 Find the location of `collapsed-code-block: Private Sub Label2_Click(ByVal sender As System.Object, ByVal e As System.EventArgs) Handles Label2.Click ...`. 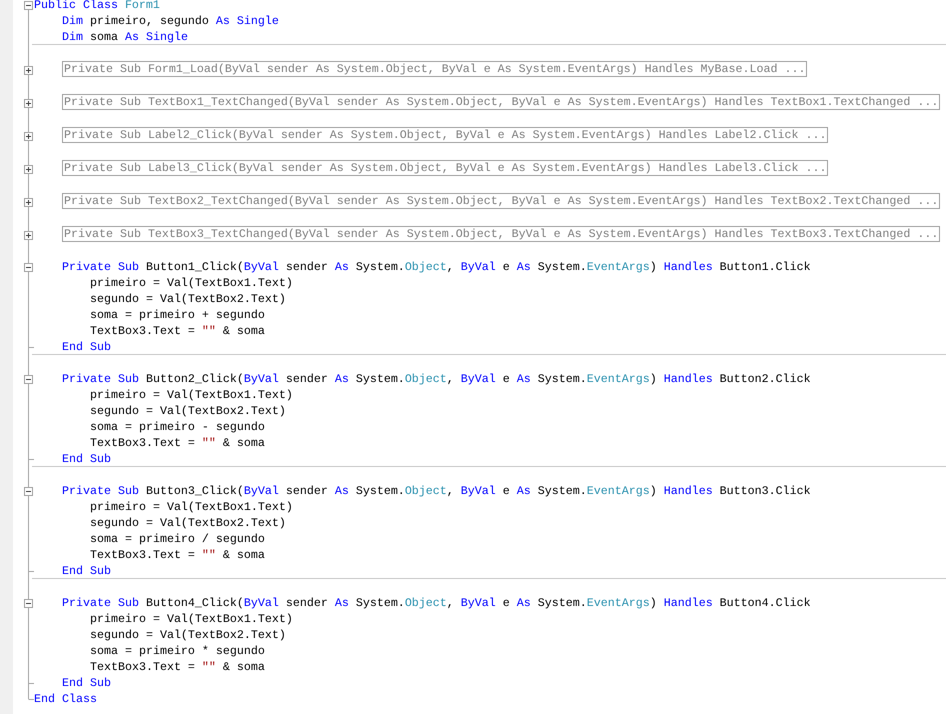

collapsed-code-block: Private Sub Label2_Click(ByVal sender As System.Object, ByVal e As System.EventArgs) Handles Label2.Click ... is located at coordinates (445, 135).